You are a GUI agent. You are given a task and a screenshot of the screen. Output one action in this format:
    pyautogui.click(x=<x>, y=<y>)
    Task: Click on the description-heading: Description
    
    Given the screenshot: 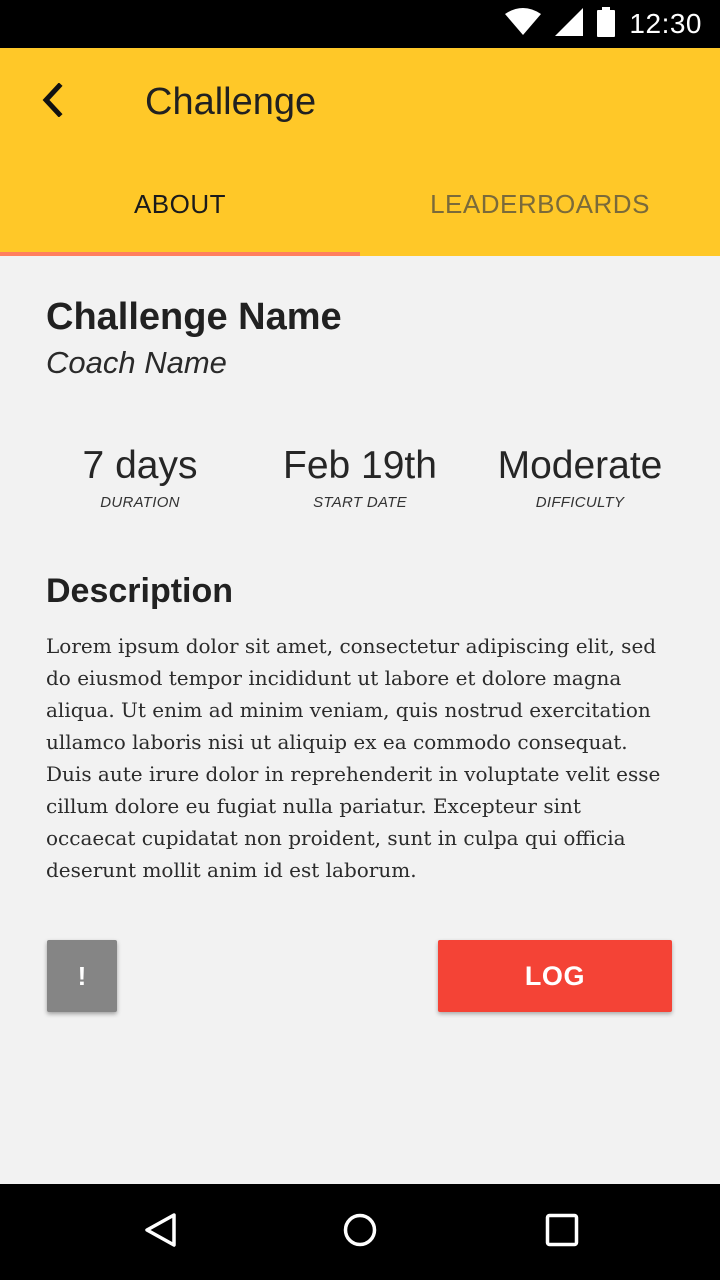 What is the action you would take?
    pyautogui.click(x=140, y=591)
    